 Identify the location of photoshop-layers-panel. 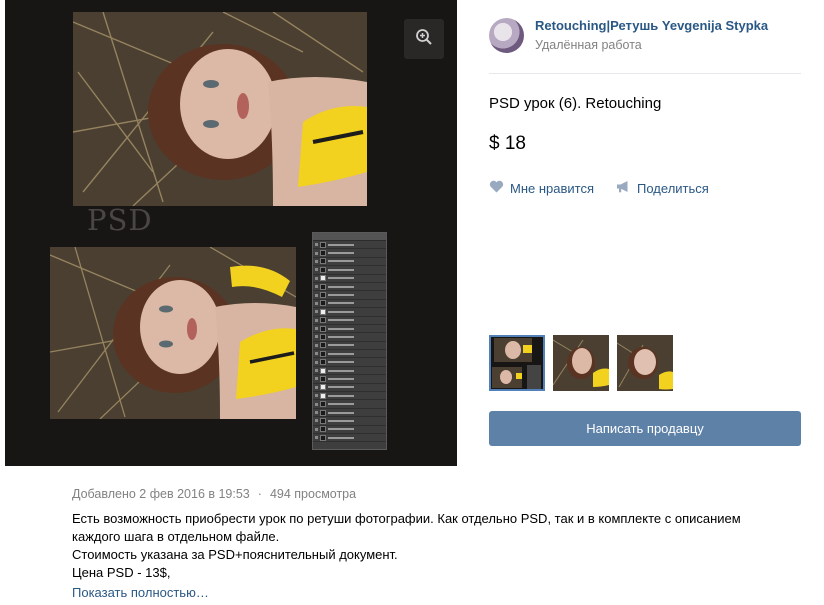
(349, 341).